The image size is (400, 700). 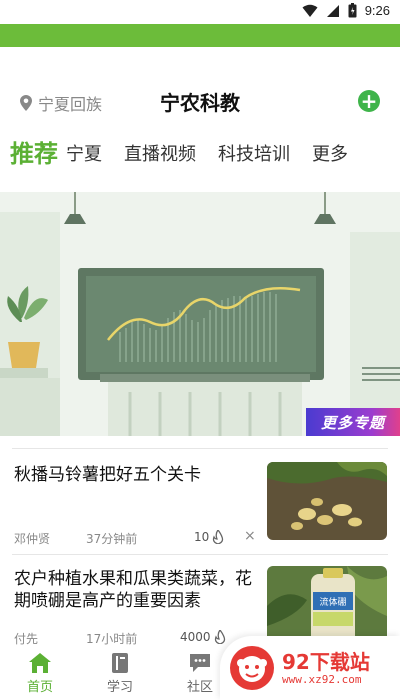 What do you see at coordinates (346, 10) in the screenshot?
I see `status-icons: 9:26` at bounding box center [346, 10].